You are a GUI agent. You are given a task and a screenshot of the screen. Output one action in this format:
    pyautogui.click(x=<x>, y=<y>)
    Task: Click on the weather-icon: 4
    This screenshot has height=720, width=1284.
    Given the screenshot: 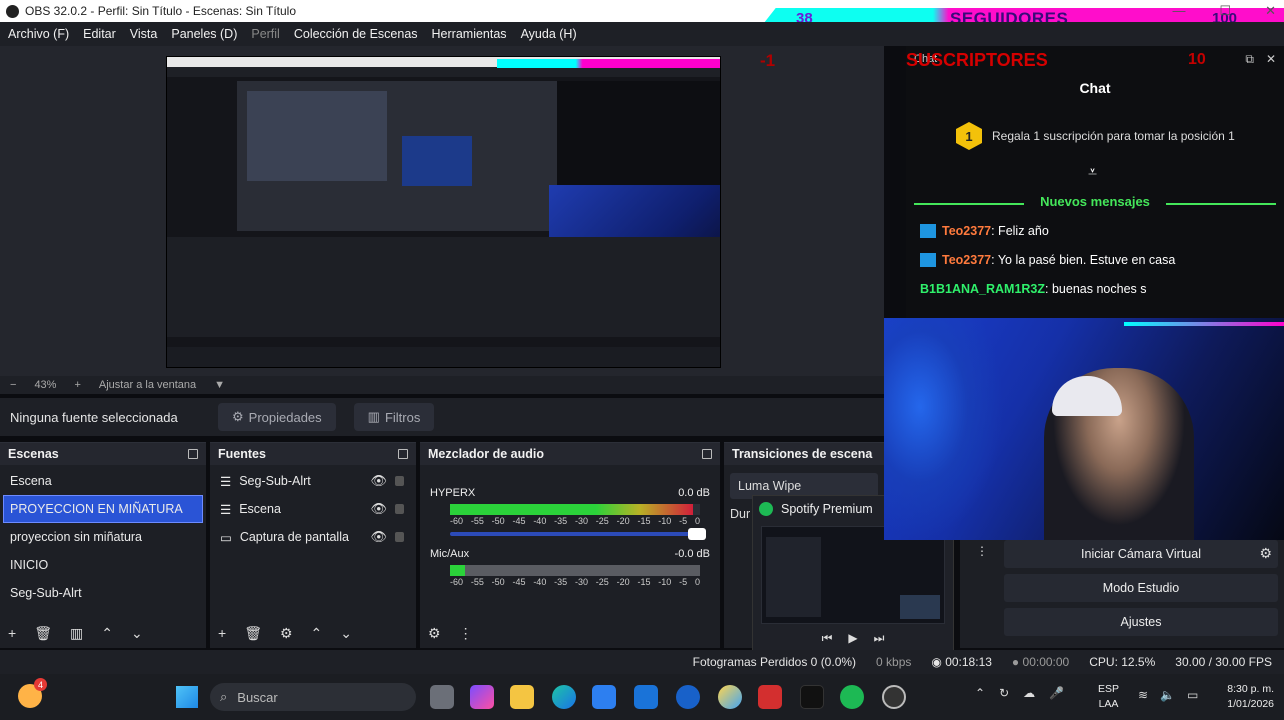 What is the action you would take?
    pyautogui.click(x=32, y=693)
    